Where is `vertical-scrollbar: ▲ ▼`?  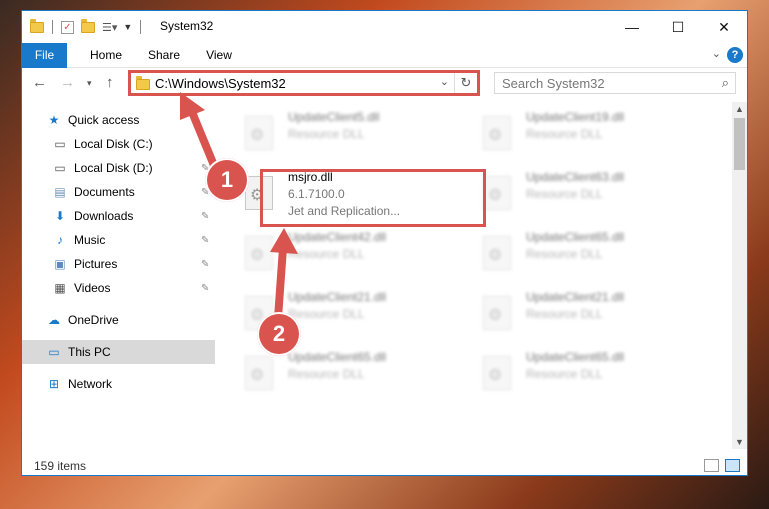 vertical-scrollbar: ▲ ▼ is located at coordinates (739, 275).